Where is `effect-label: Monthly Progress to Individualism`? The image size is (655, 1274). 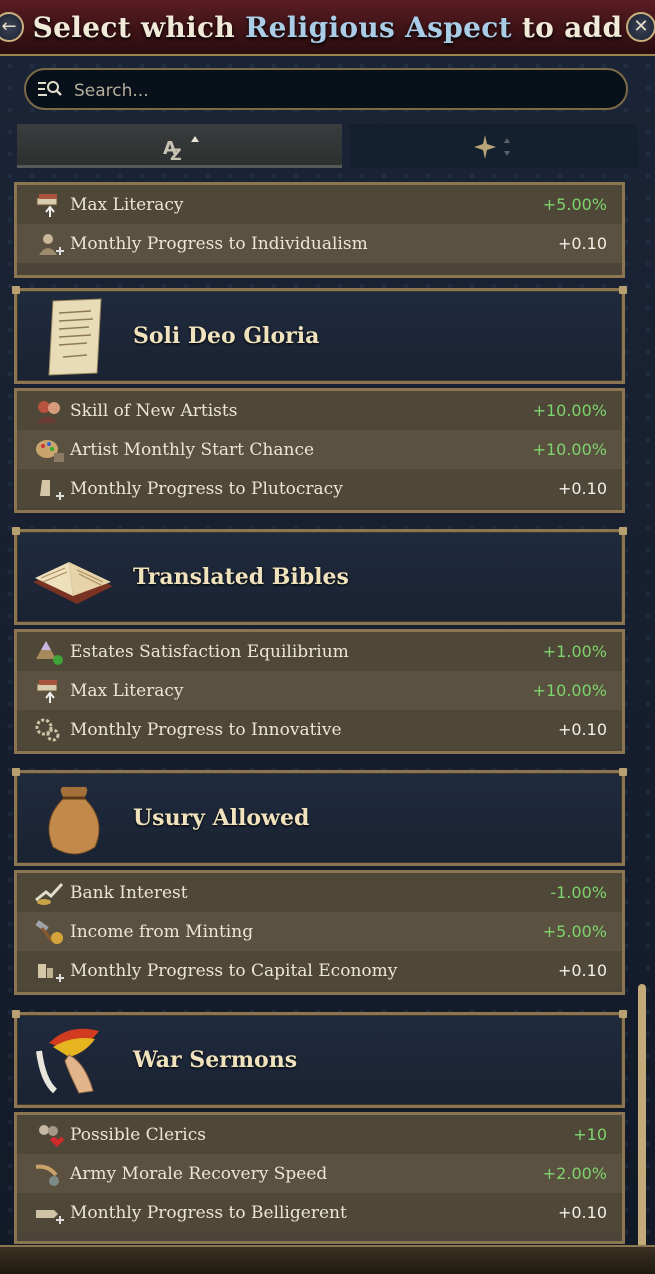
effect-label: Monthly Progress to Individualism is located at coordinates (219, 244).